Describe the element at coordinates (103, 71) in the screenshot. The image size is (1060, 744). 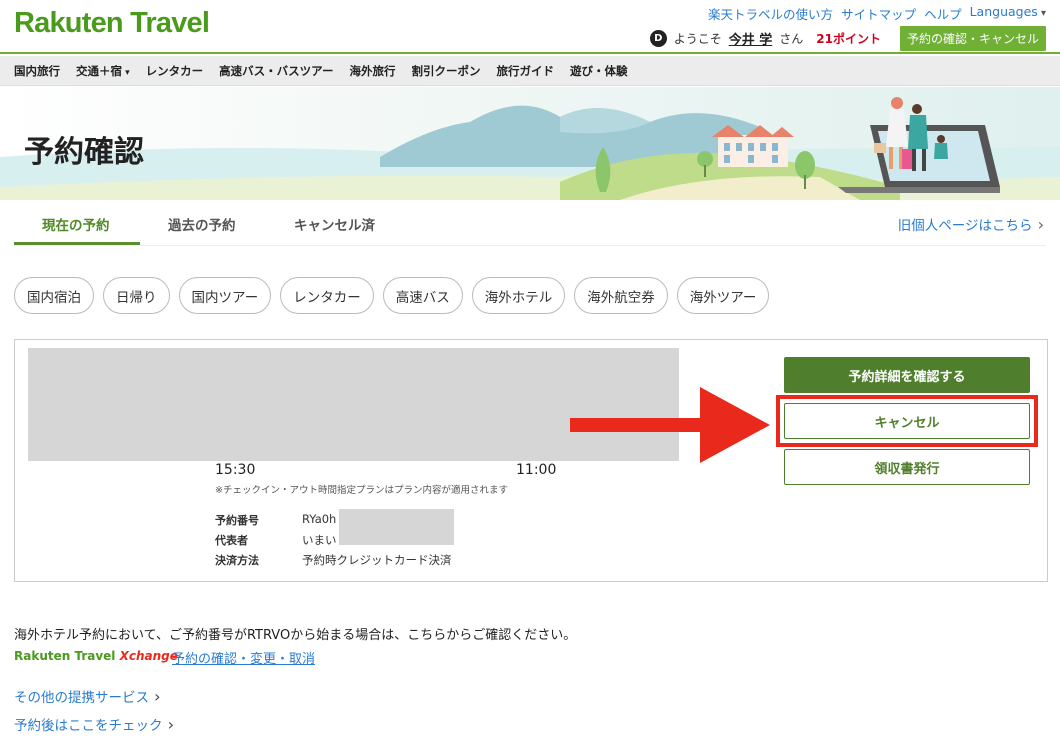
I see `nav-transport-stay: 交通＋宿` at that location.